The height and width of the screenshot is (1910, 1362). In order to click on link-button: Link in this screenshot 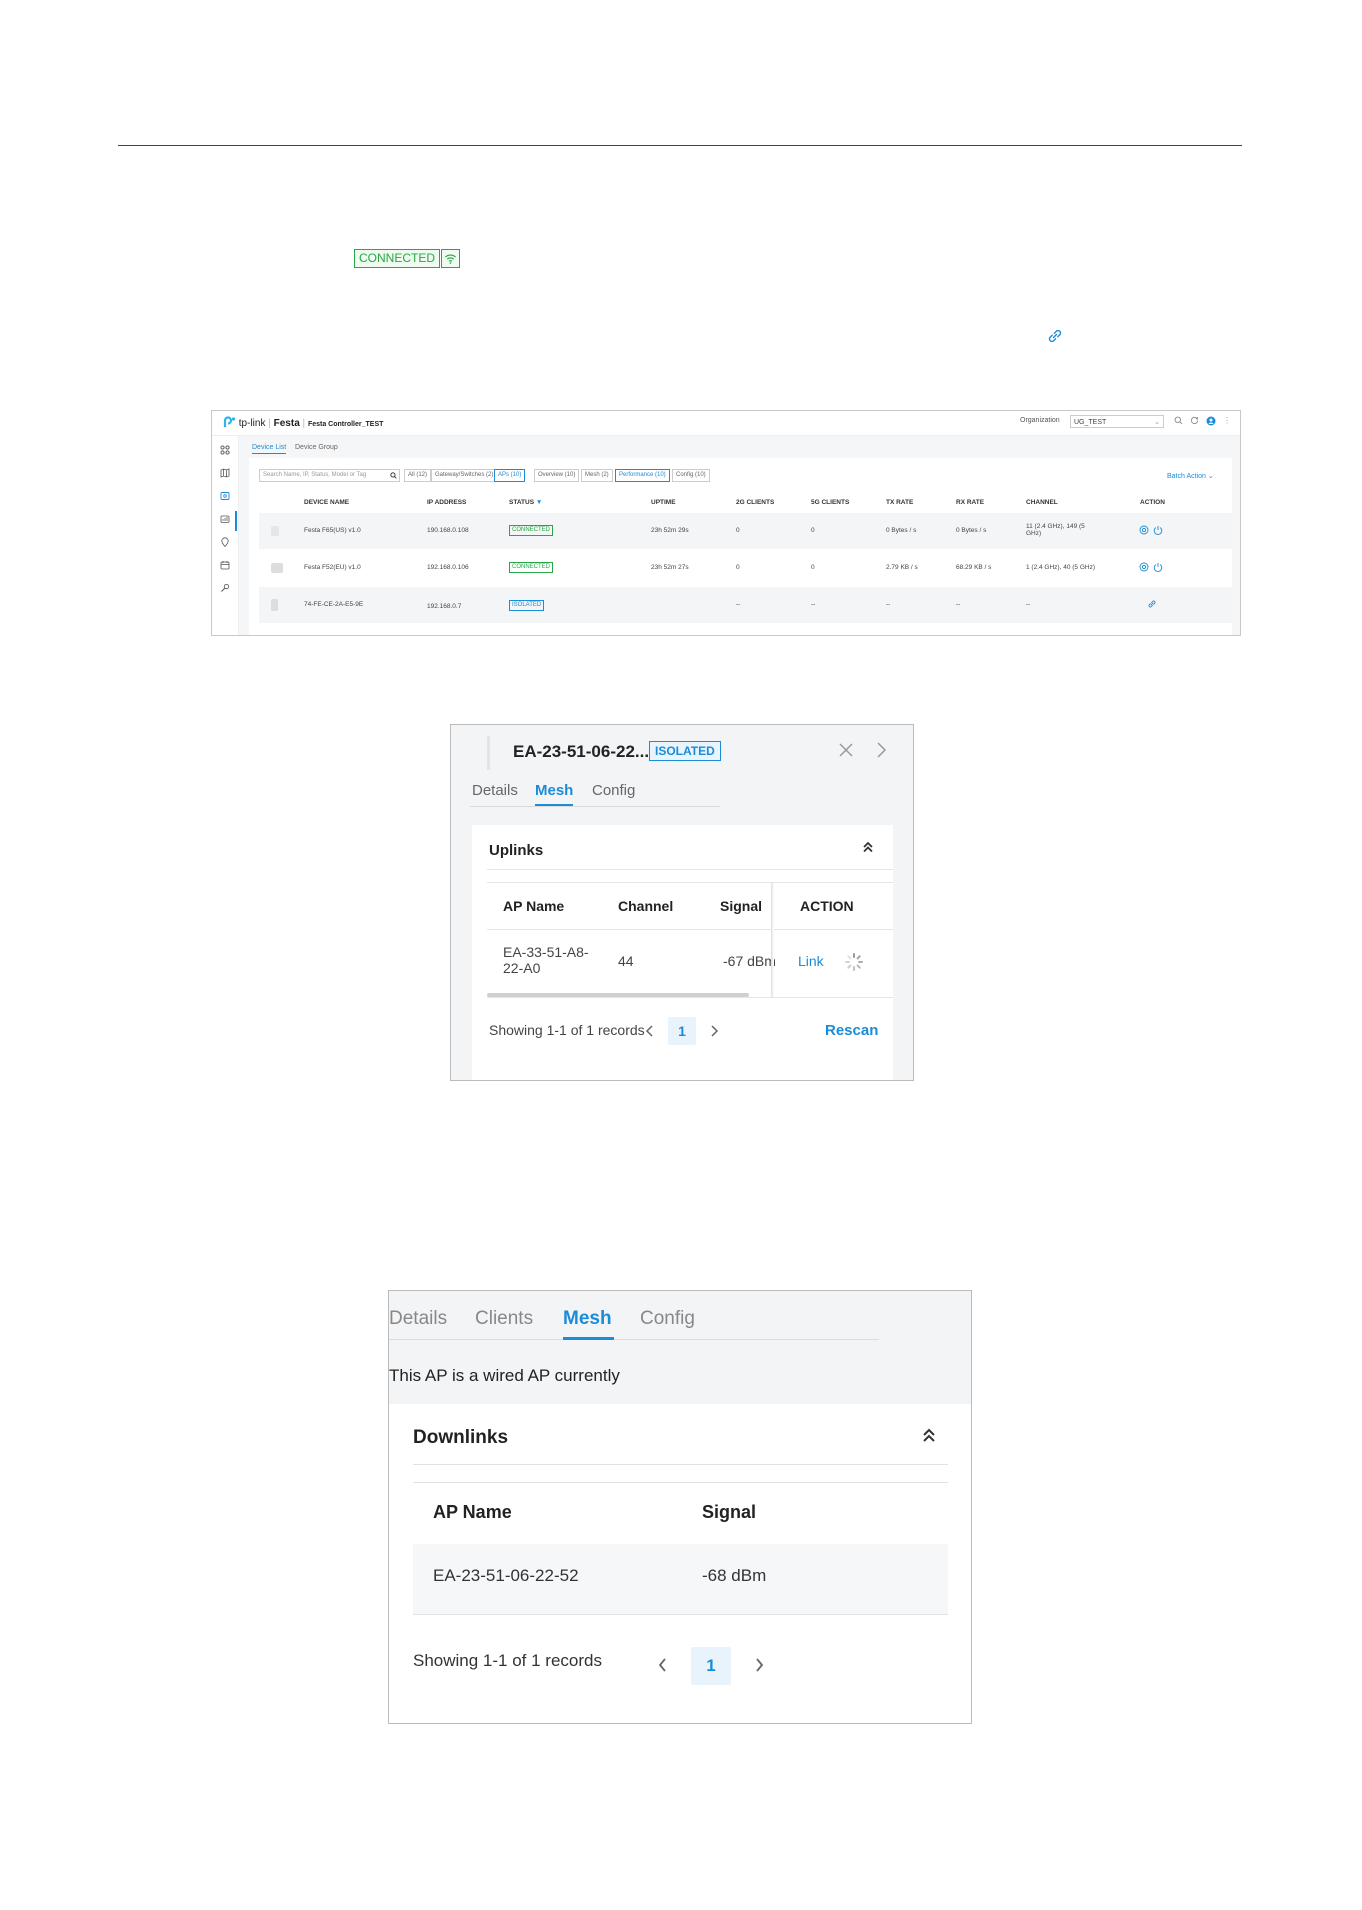, I will do `click(811, 961)`.